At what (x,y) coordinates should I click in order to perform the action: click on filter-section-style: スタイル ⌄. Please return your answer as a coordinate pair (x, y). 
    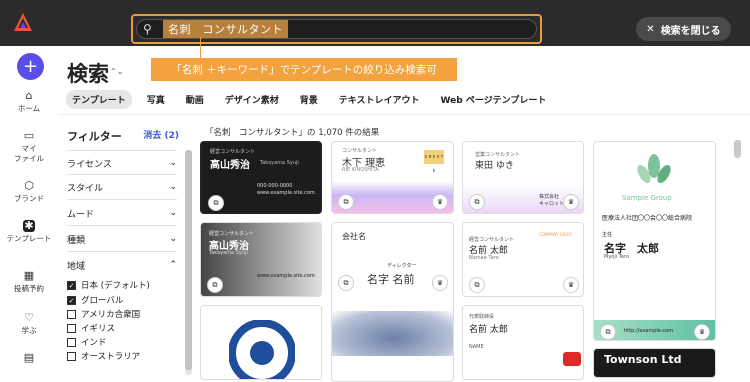
    Looking at the image, I should click on (122, 187).